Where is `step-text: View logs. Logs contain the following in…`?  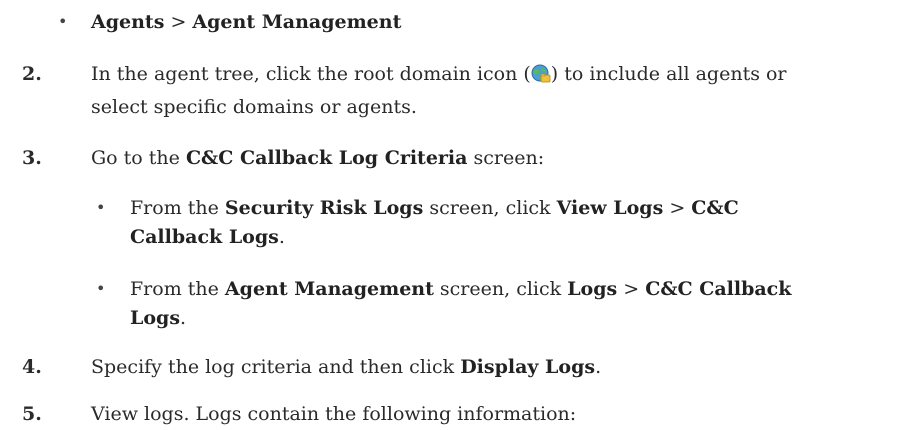 step-text: View logs. Logs contain the following in… is located at coordinates (334, 414).